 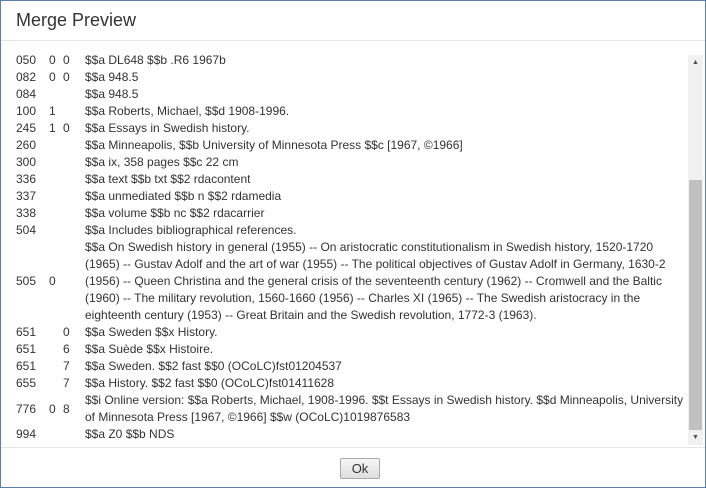 What do you see at coordinates (162, 162) in the screenshot?
I see `marc-field-content: $$a ix, 358 pages $$c 22 cm` at bounding box center [162, 162].